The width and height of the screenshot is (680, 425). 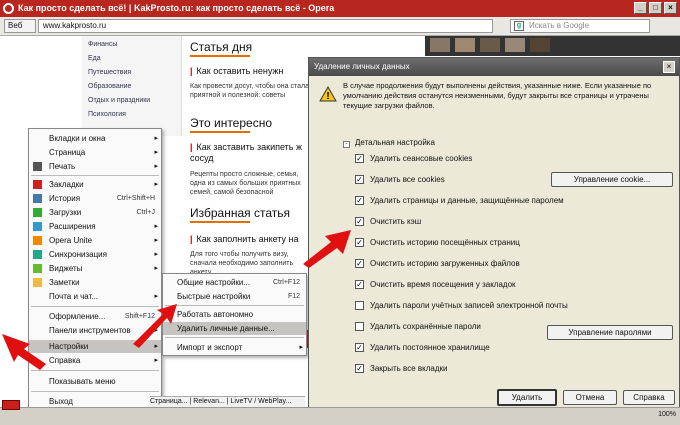 What do you see at coordinates (610, 332) in the screenshot?
I see `manage-passwords-button: Управление паролями` at bounding box center [610, 332].